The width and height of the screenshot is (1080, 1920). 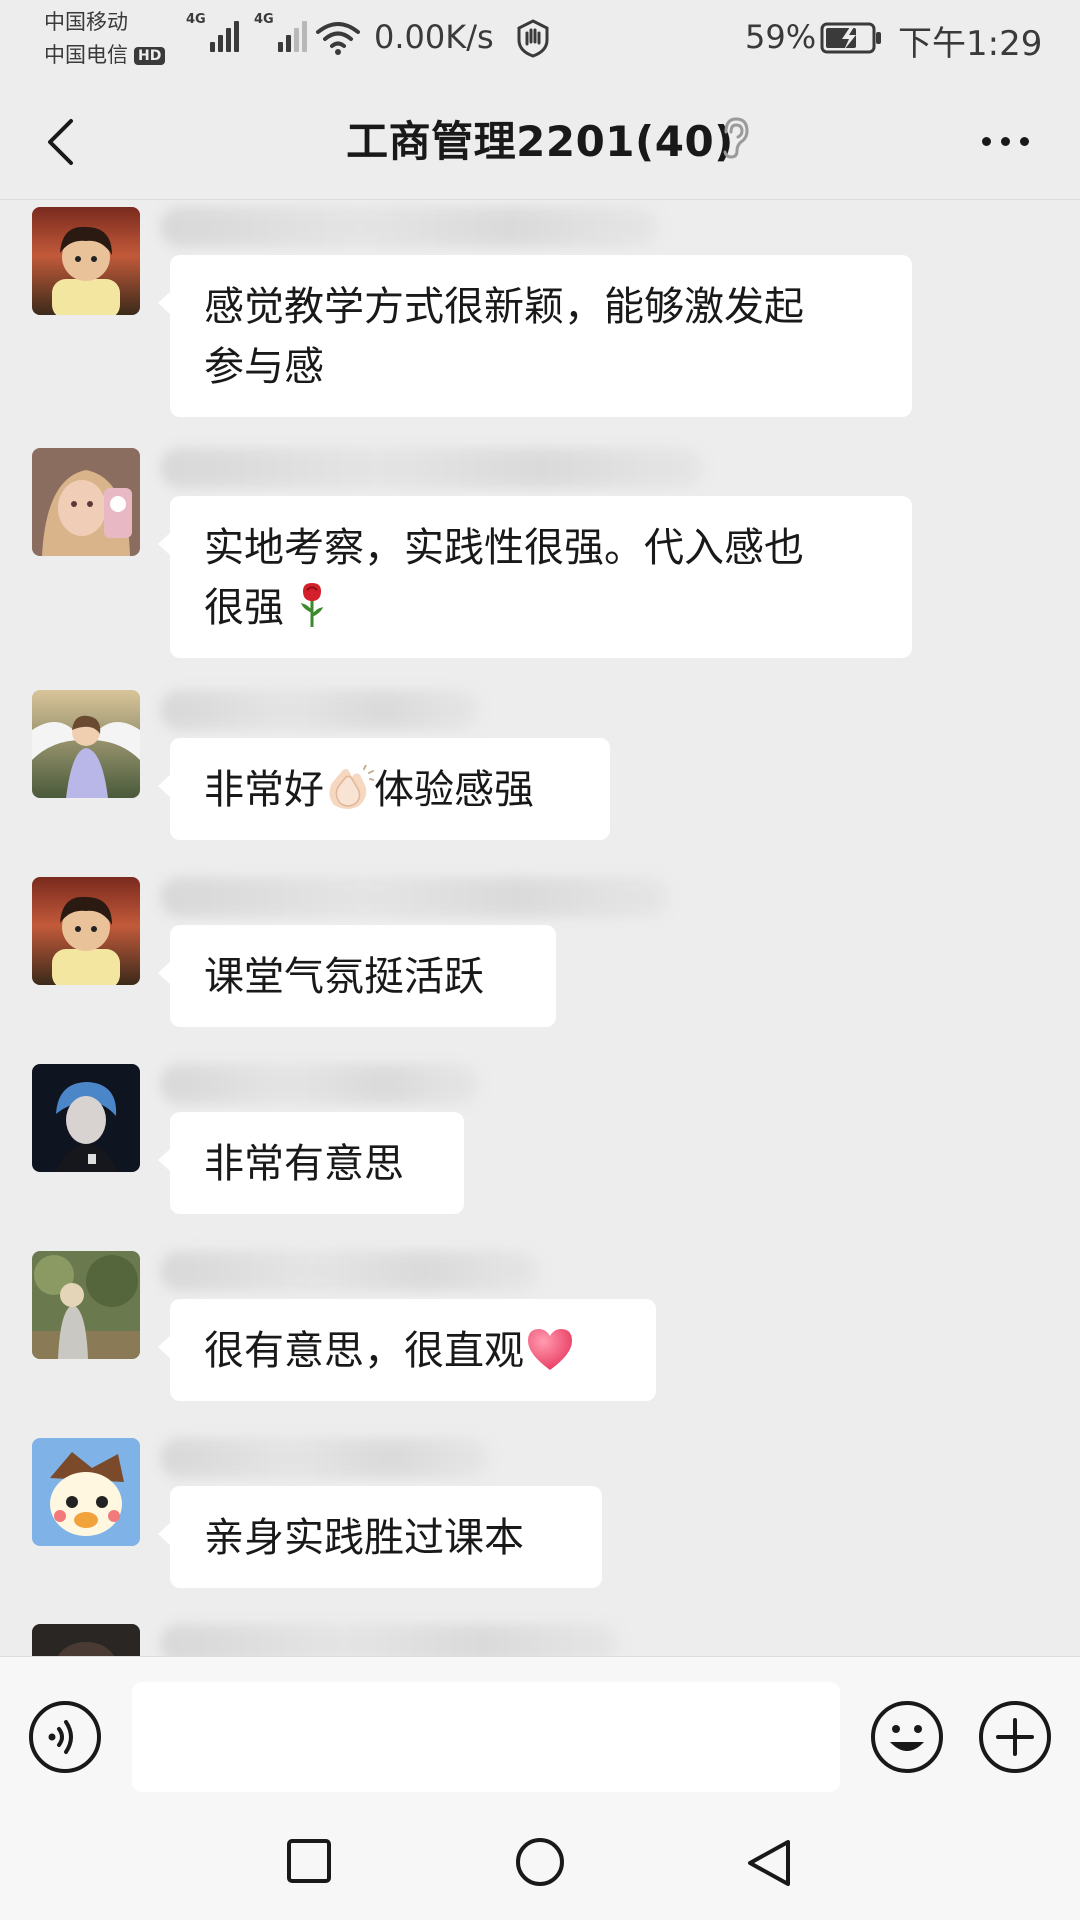 What do you see at coordinates (304, 1164) in the screenshot?
I see `message-text: 非常有意思` at bounding box center [304, 1164].